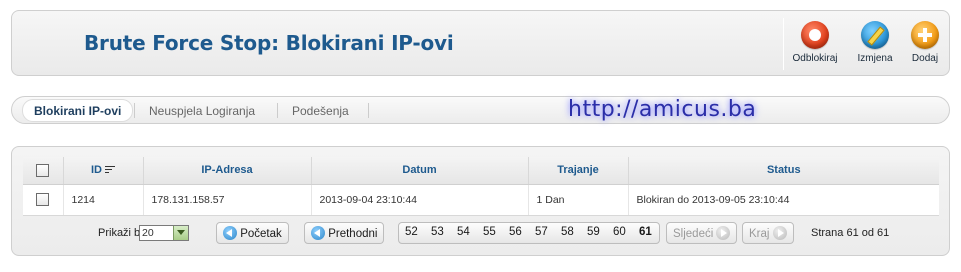 Image resolution: width=961 pixels, height=272 pixels. Describe the element at coordinates (759, 234) in the screenshot. I see `end-button-label: Kraj` at that location.